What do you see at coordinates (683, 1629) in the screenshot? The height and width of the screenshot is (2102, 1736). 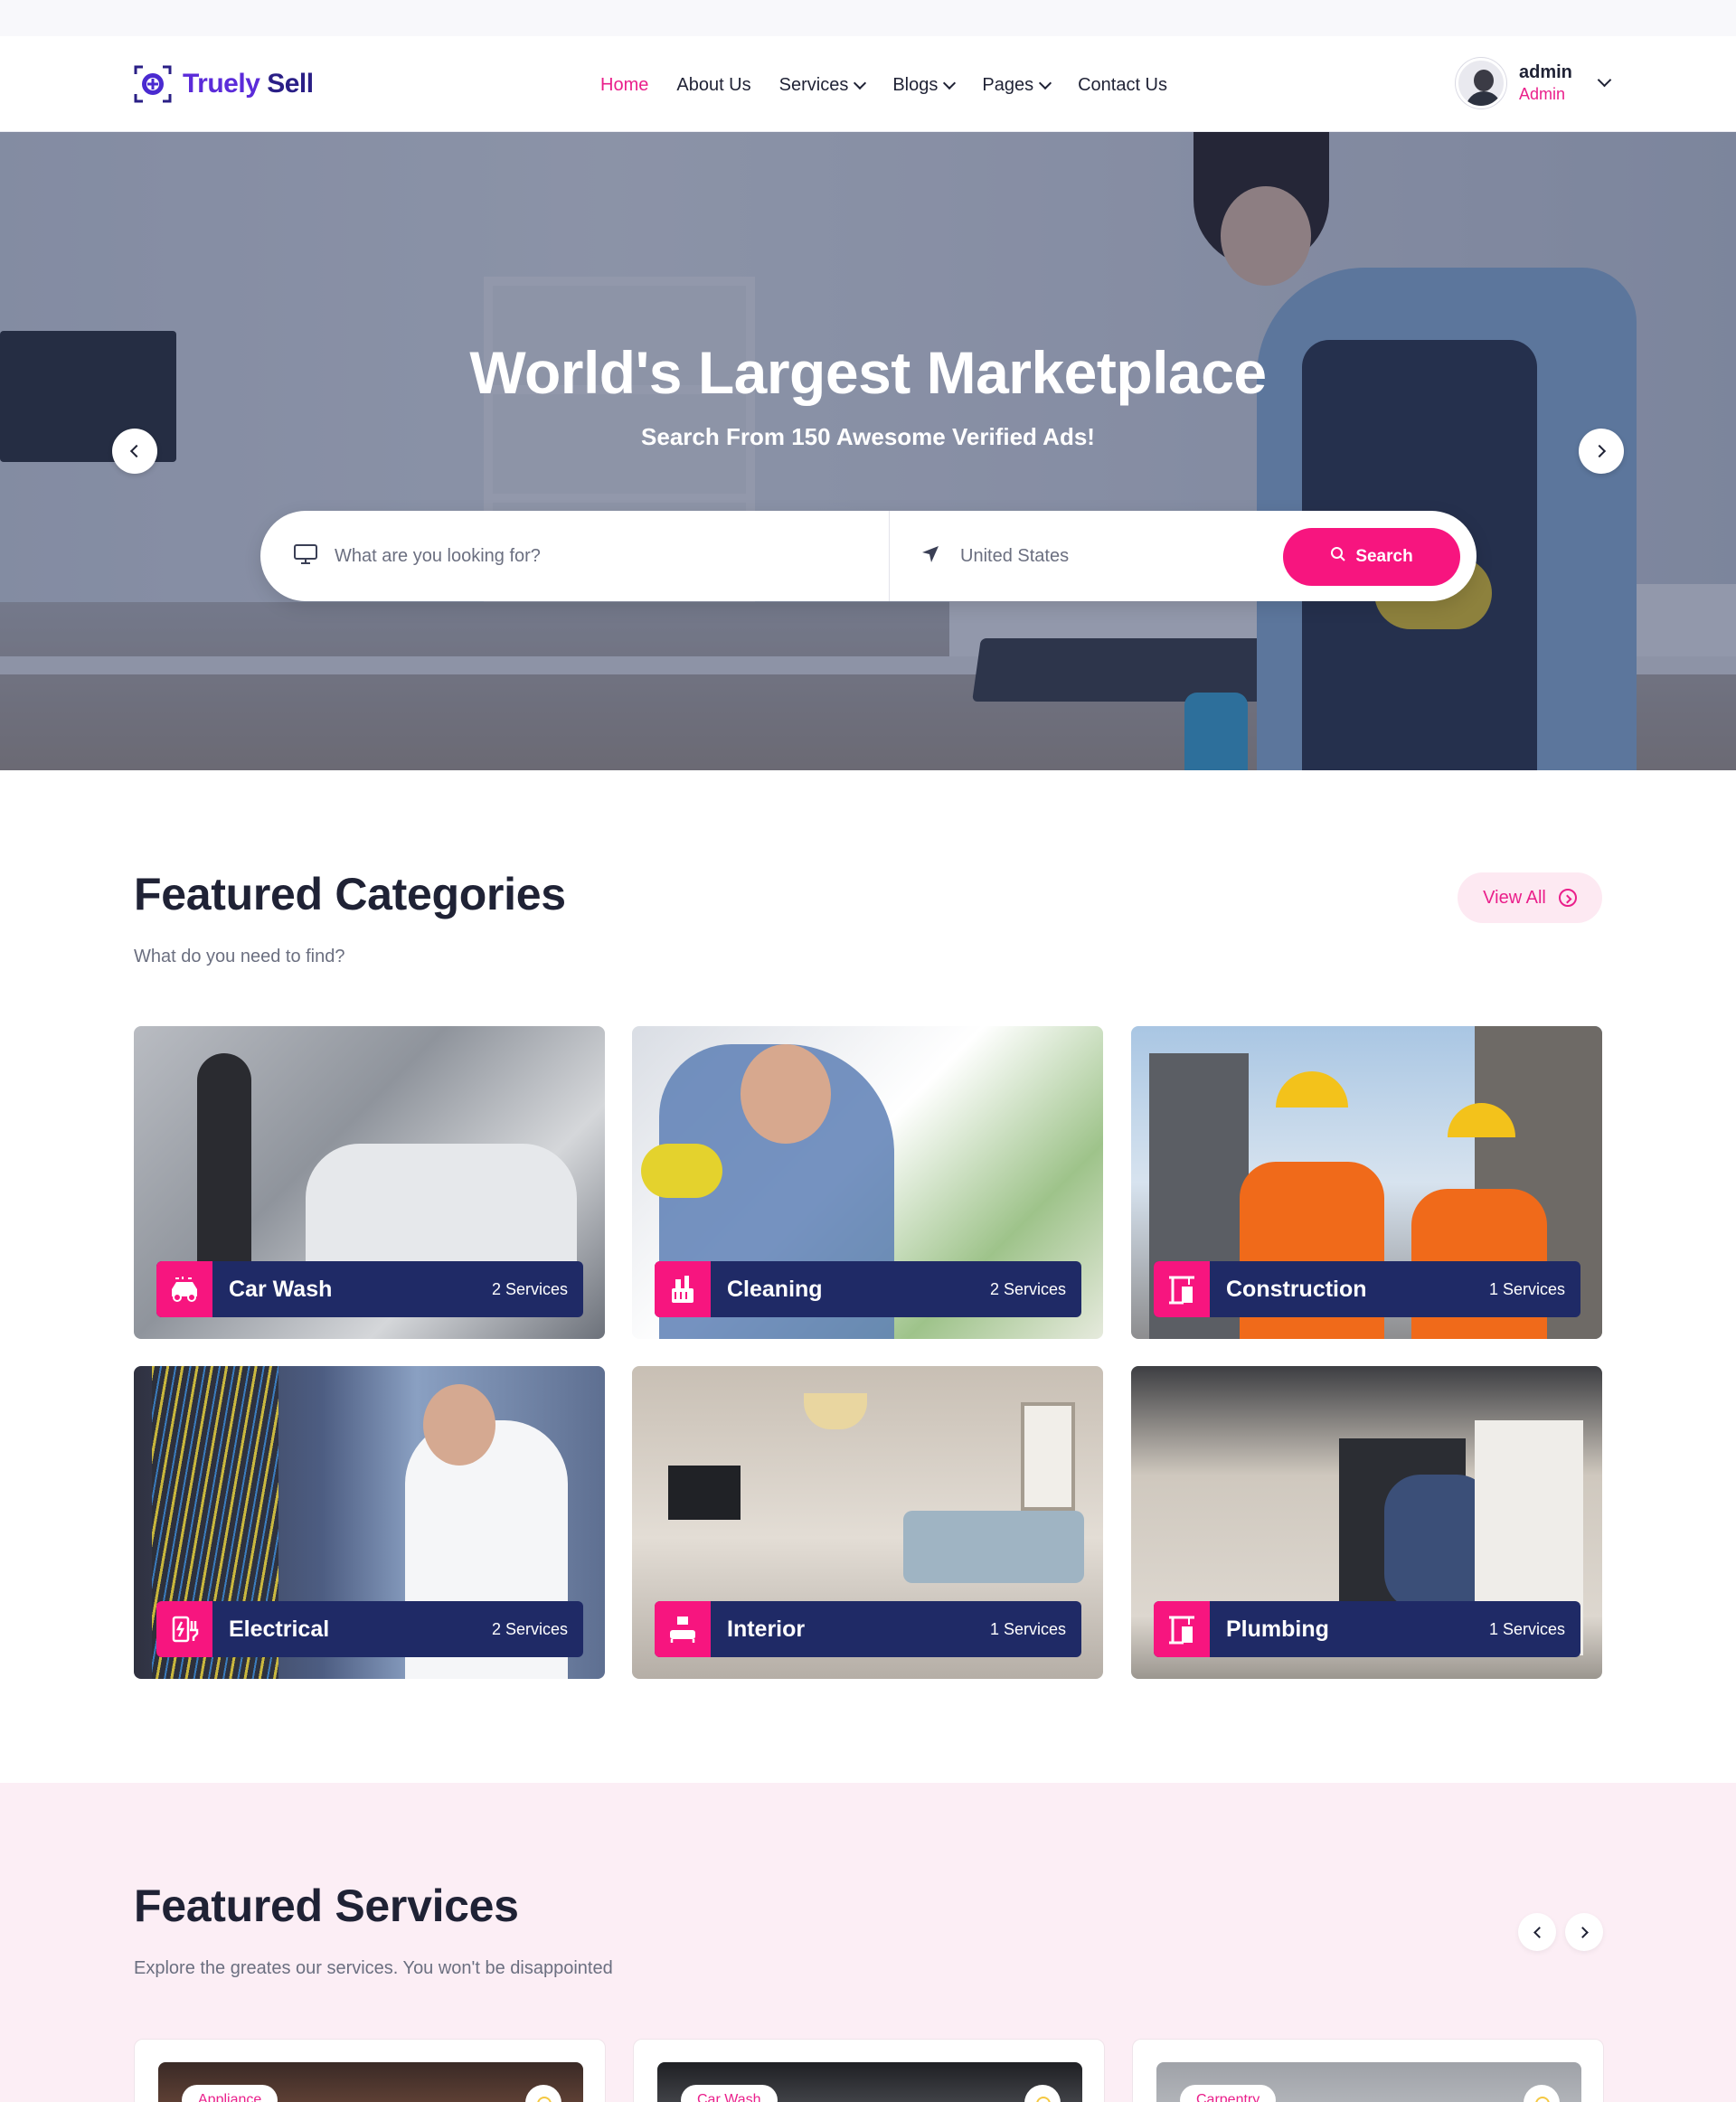 I see `interior-icon` at bounding box center [683, 1629].